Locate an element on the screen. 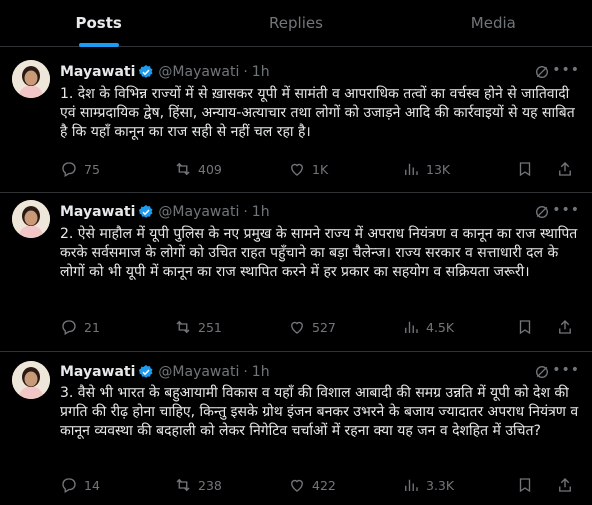  like-button: 1K is located at coordinates (328, 169).